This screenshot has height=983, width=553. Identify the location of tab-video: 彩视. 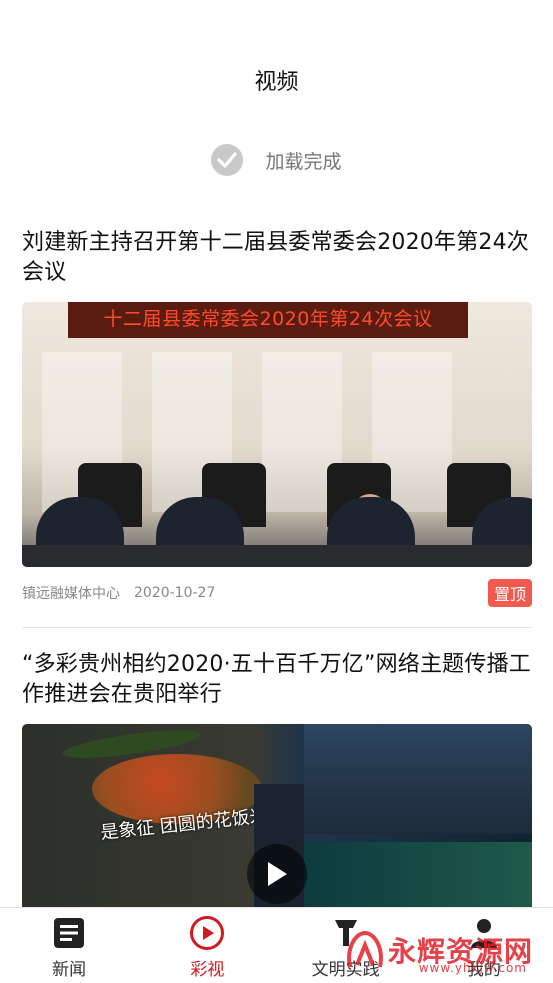
(207, 945).